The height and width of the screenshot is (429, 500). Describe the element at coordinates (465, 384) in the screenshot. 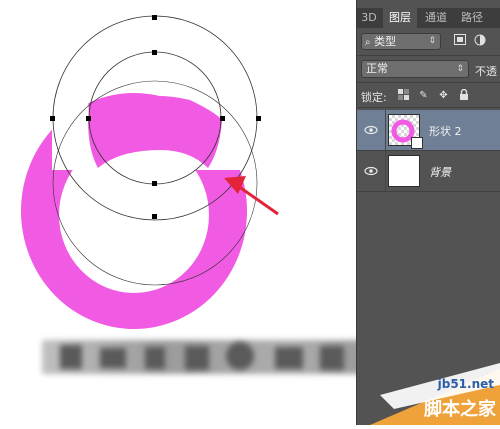

I see `watermark-url: jb51.net` at that location.